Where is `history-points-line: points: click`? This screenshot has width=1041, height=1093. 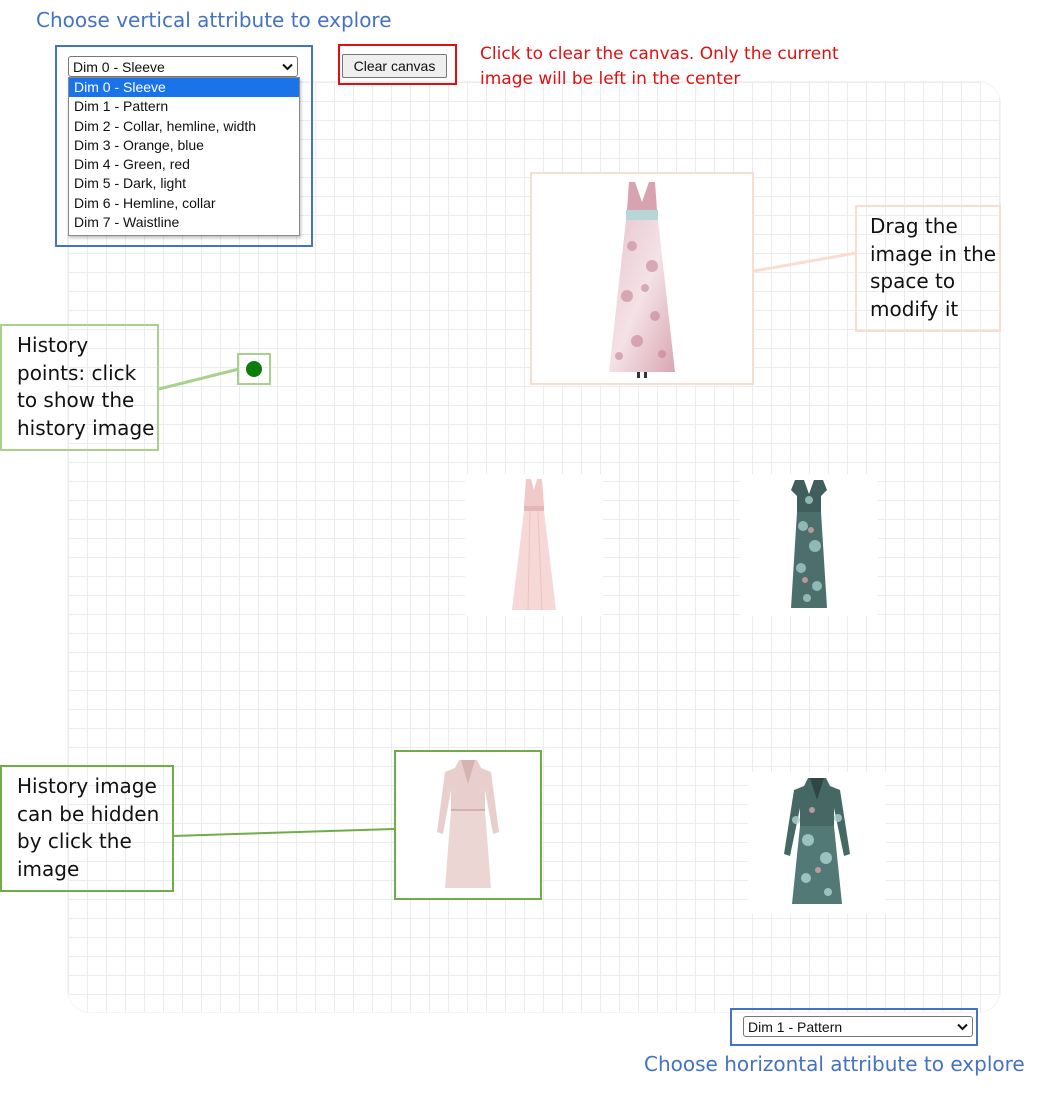
history-points-line: points: click is located at coordinates (77, 372).